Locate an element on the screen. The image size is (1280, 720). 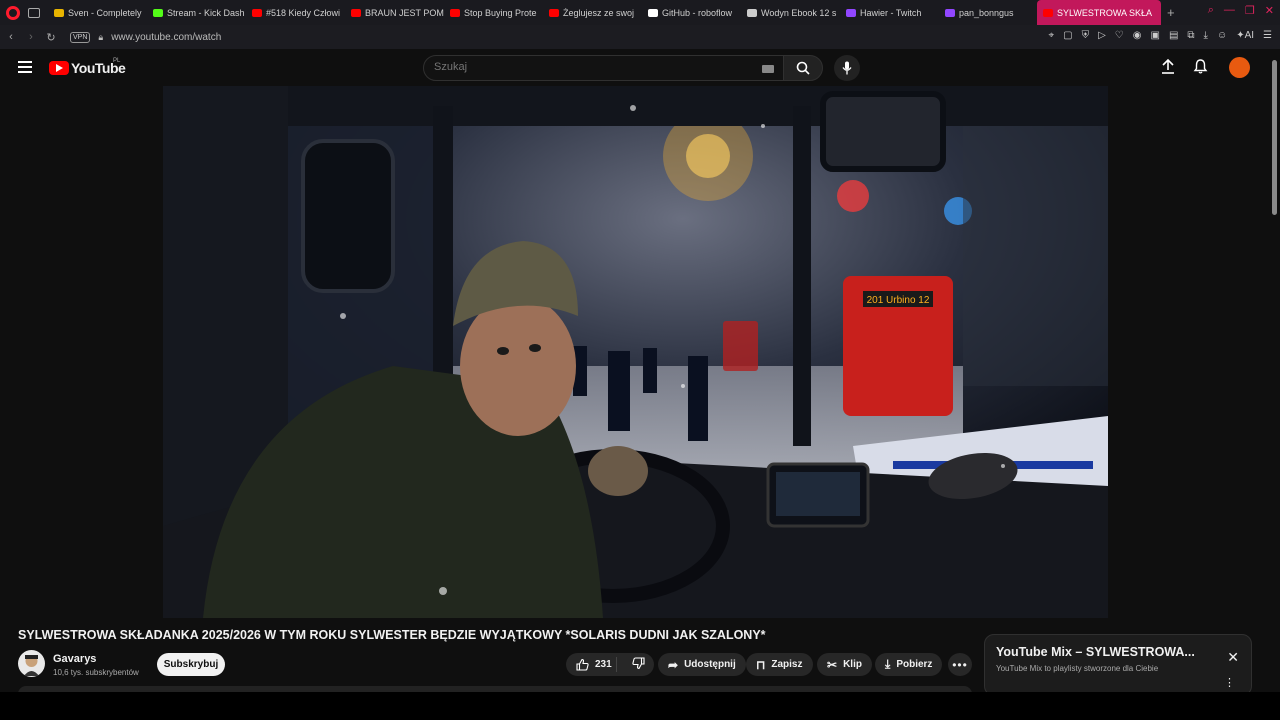
reload-icon: ↻ is located at coordinates (51, 37).